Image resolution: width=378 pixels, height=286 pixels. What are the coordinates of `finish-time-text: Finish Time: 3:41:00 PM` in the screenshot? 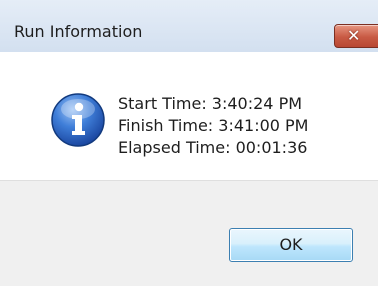 It's located at (213, 125).